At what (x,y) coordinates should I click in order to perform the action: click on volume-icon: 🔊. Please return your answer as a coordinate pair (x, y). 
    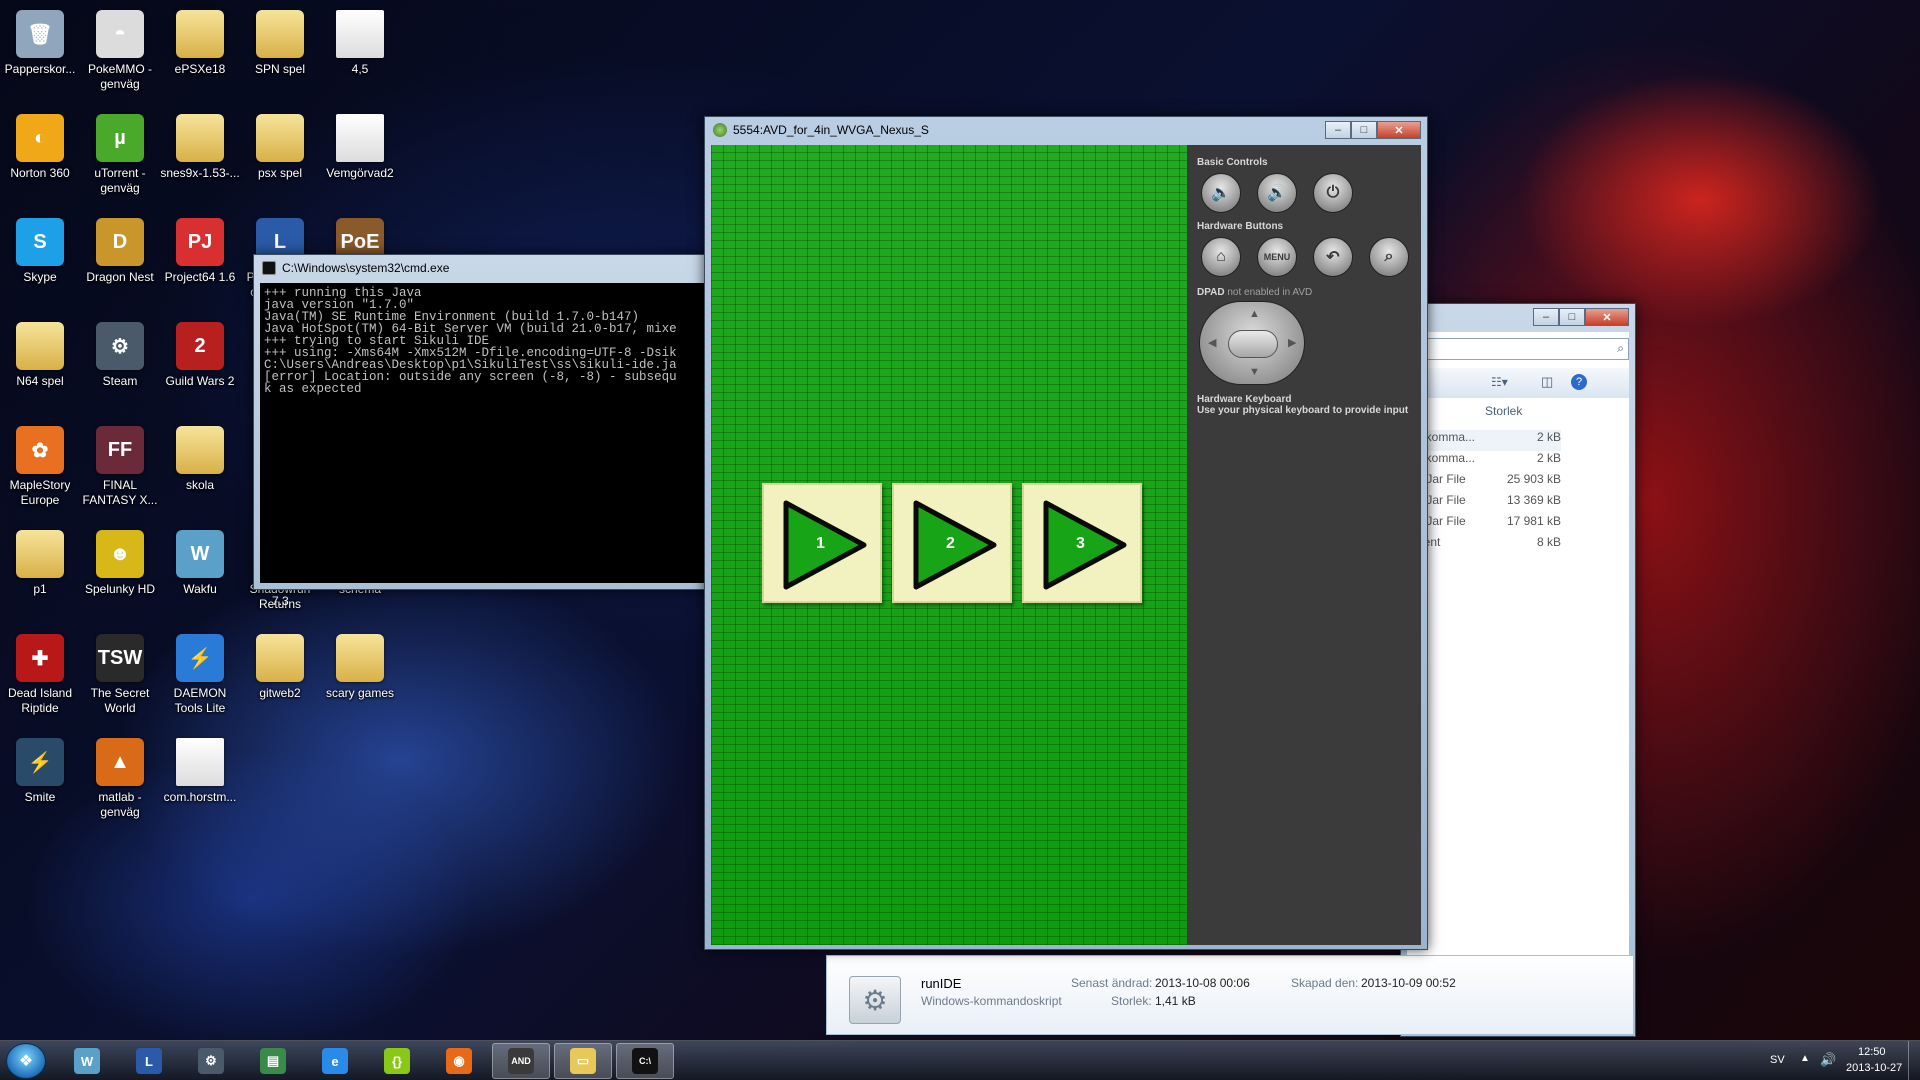
    Looking at the image, I should click on (1828, 1060).